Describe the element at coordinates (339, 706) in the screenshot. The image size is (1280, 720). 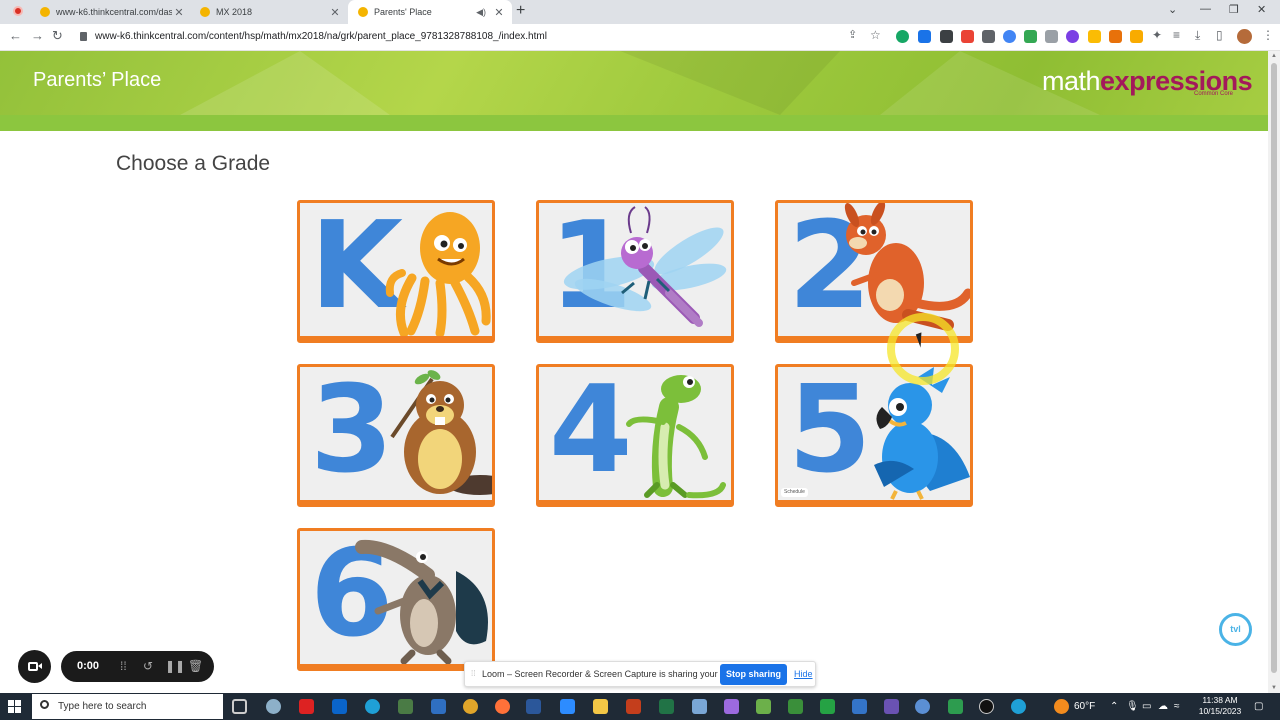
I see `outlook-icon` at that location.